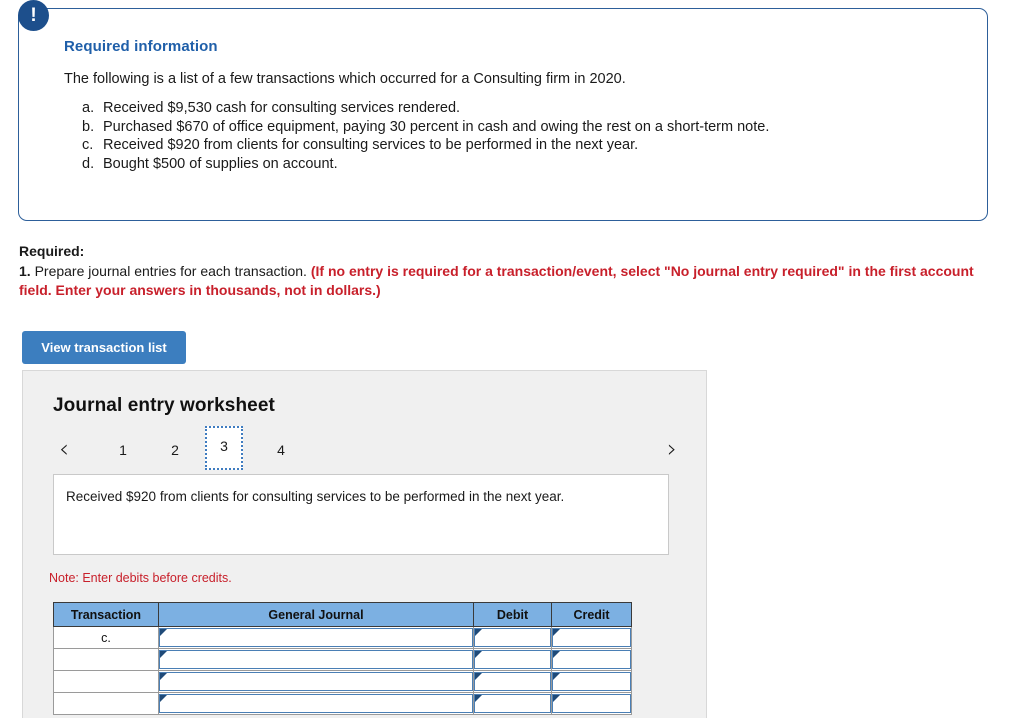 The width and height of the screenshot is (1024, 718). Describe the element at coordinates (88, 145) in the screenshot. I see `list-item-marker: c.` at that location.